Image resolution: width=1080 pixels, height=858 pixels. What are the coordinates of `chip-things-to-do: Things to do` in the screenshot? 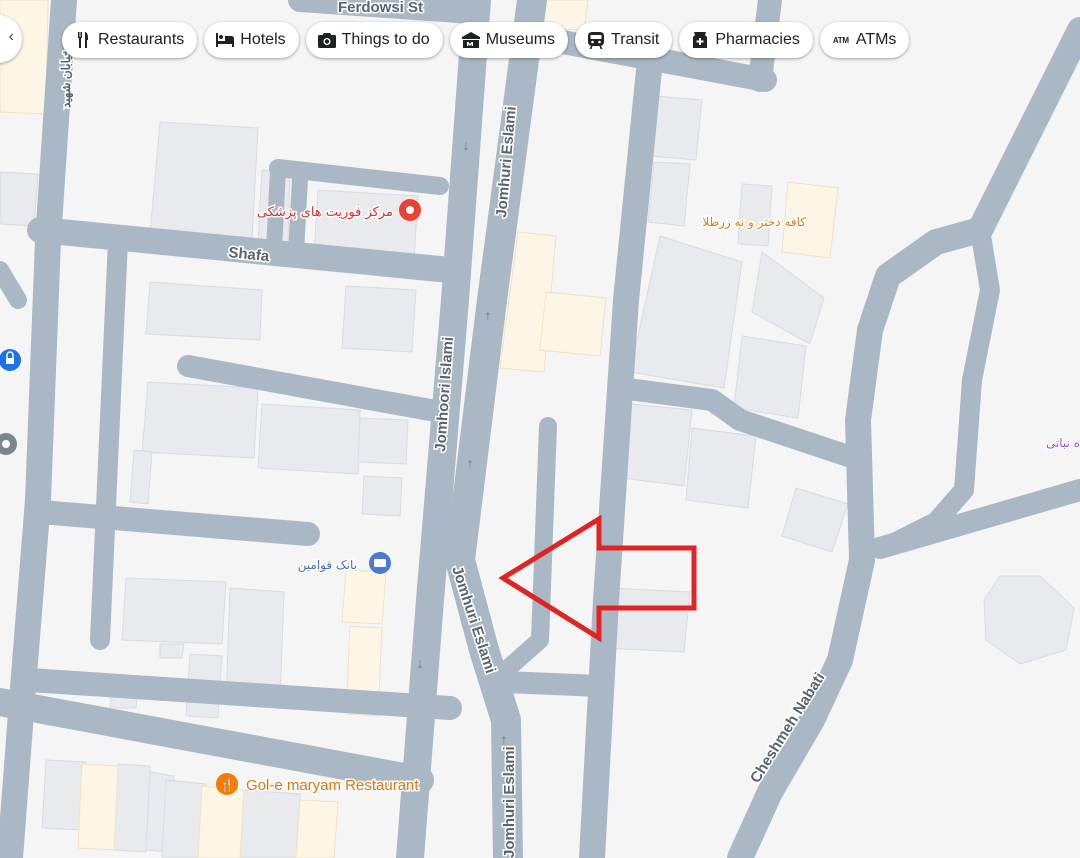 It's located at (374, 40).